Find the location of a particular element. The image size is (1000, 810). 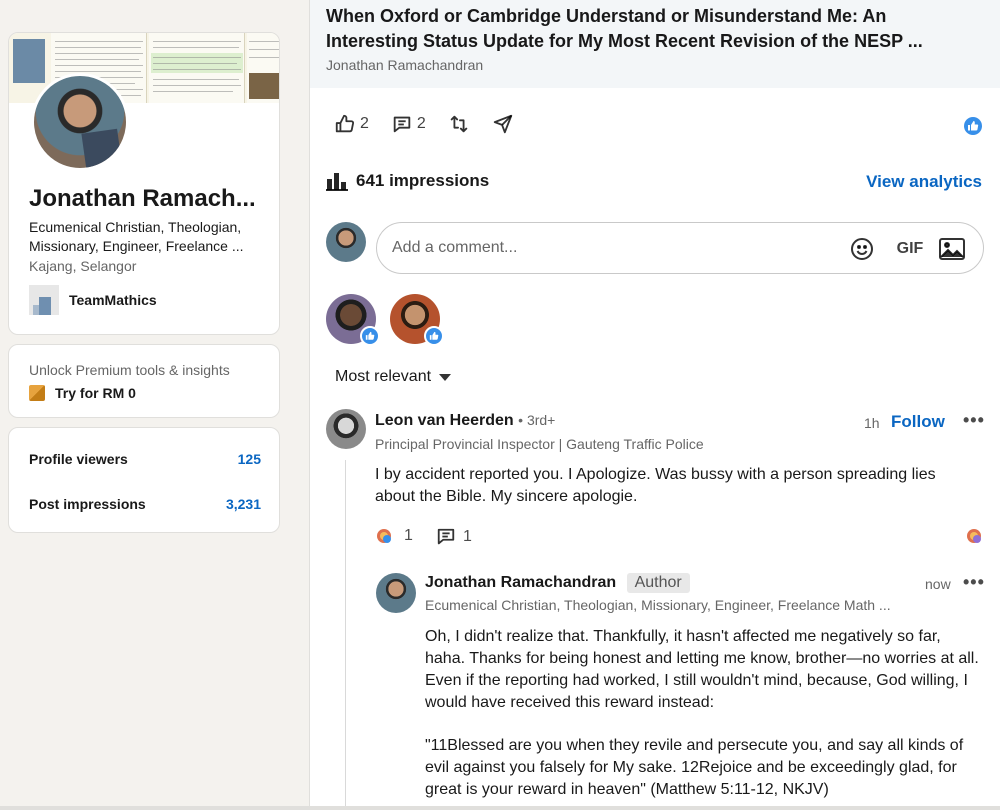

connection-degree: • 3rd+ is located at coordinates (537, 420).